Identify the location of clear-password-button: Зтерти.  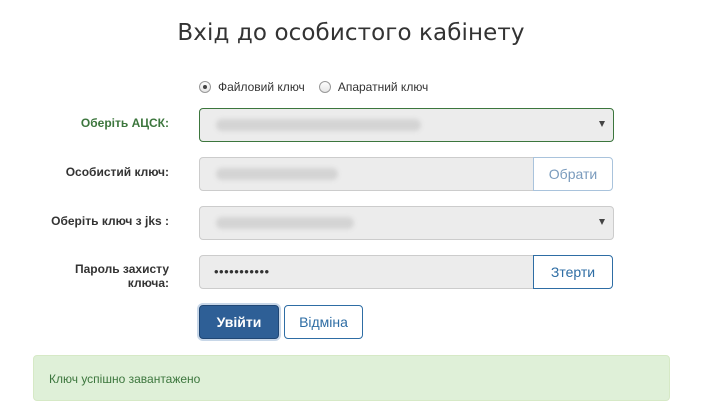
(573, 272).